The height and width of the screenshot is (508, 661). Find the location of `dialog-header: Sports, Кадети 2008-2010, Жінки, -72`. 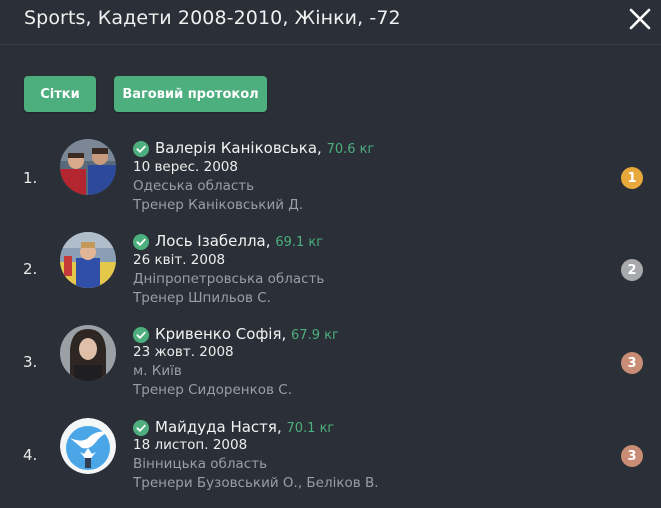

dialog-header: Sports, Кадети 2008-2010, Жінки, -72 is located at coordinates (330, 22).